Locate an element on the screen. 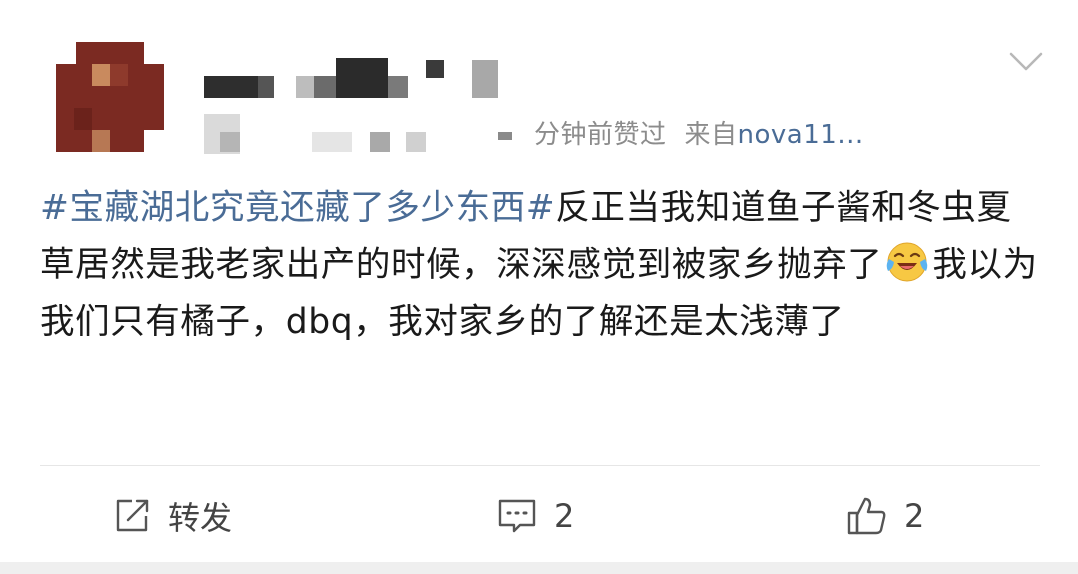 This screenshot has width=1078, height=574. repost-button: 转发 is located at coordinates (172, 516).